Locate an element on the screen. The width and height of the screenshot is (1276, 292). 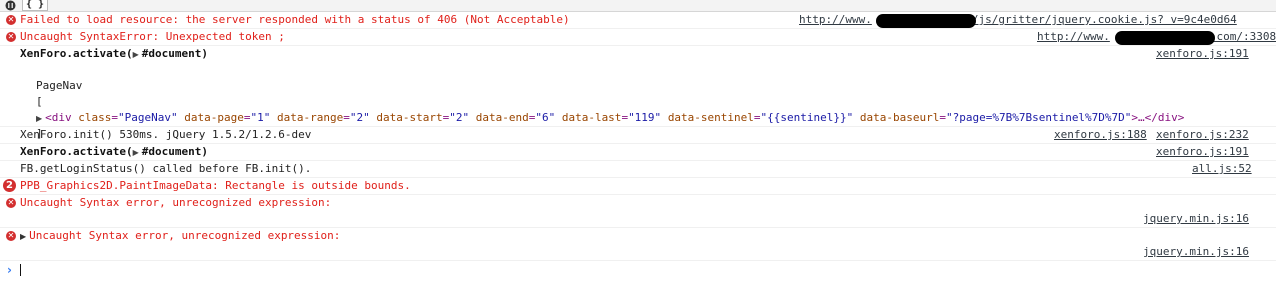
braces-icon: { } is located at coordinates (35, 5).